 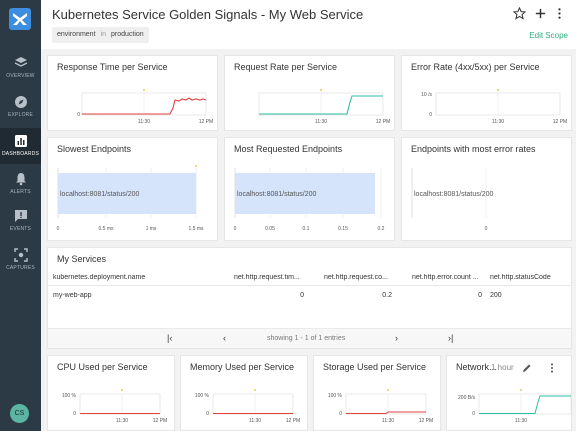 What do you see at coordinates (20, 263) in the screenshot?
I see `sidebar-item-captures: CAPTURES` at bounding box center [20, 263].